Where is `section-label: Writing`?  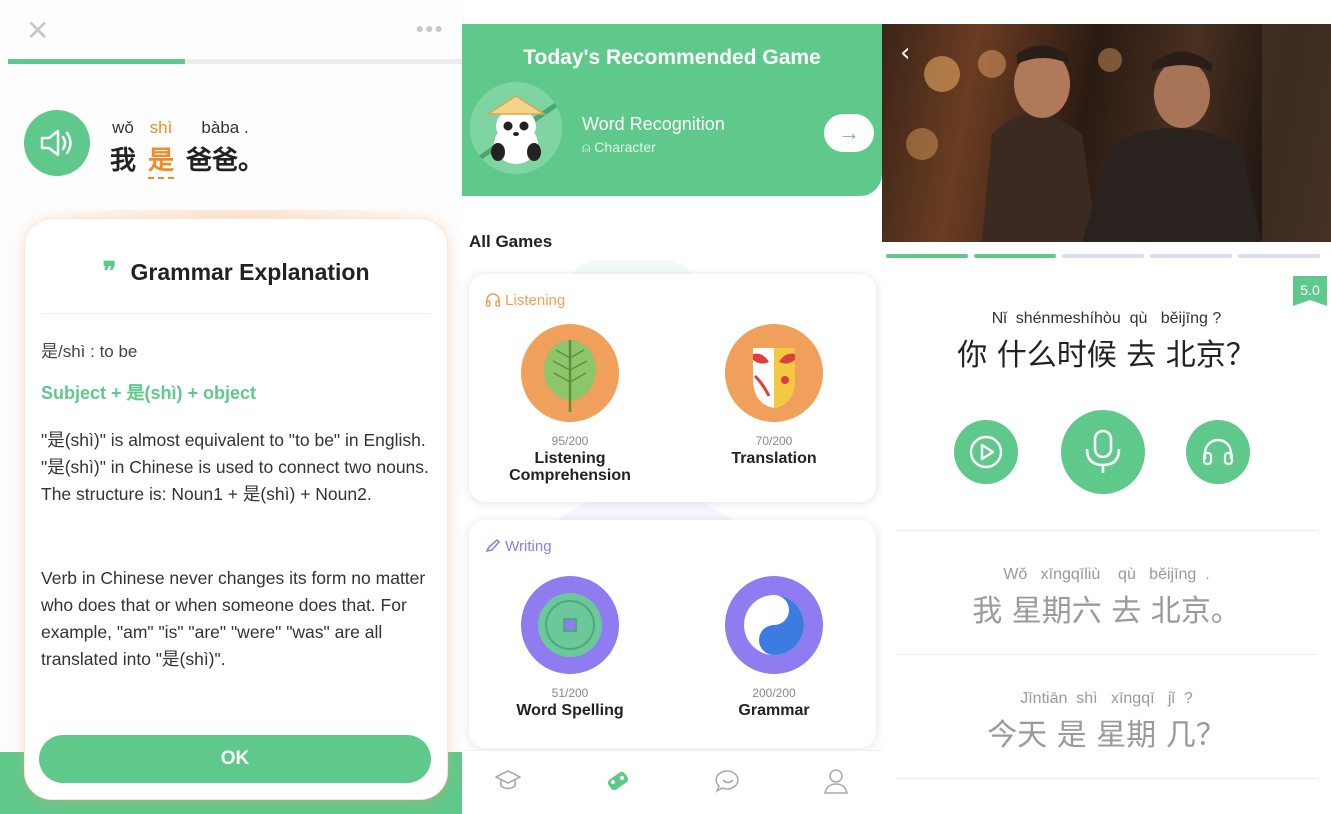
section-label: Writing is located at coordinates (528, 546).